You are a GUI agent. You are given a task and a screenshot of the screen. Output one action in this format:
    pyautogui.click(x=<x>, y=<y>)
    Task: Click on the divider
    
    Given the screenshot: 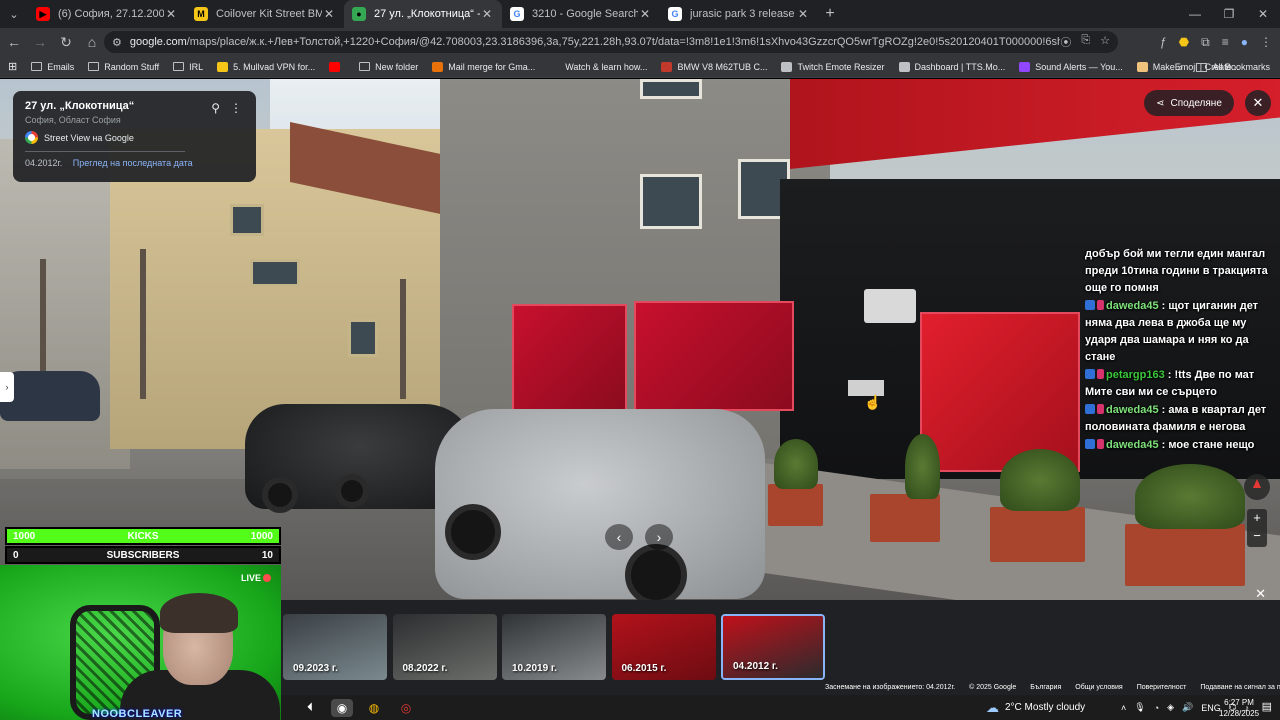 What is the action you would take?
    pyautogui.click(x=105, y=151)
    